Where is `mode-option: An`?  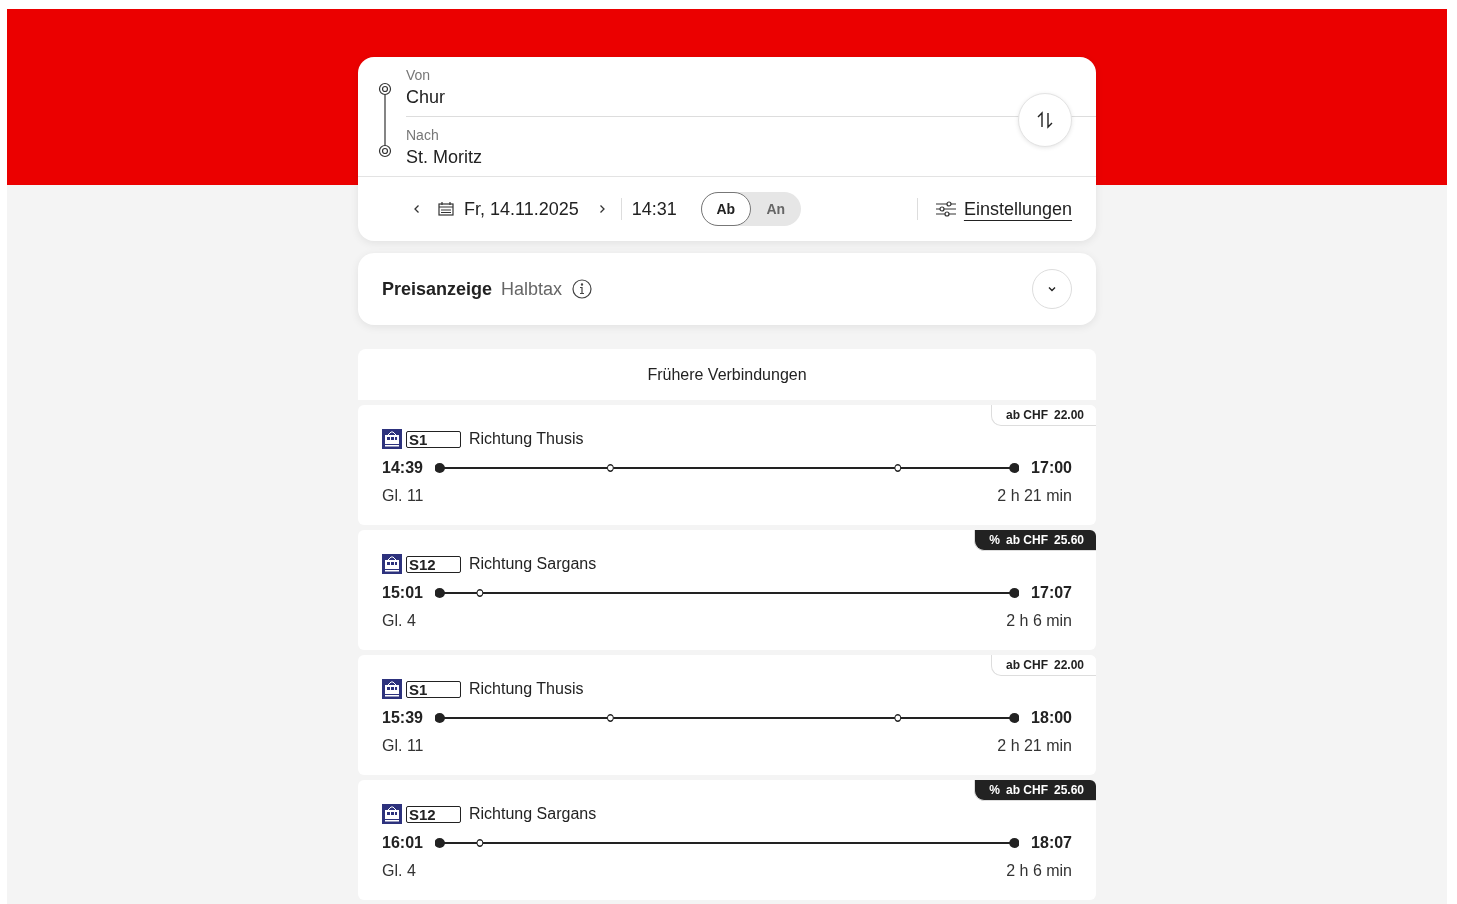 mode-option: An is located at coordinates (775, 209).